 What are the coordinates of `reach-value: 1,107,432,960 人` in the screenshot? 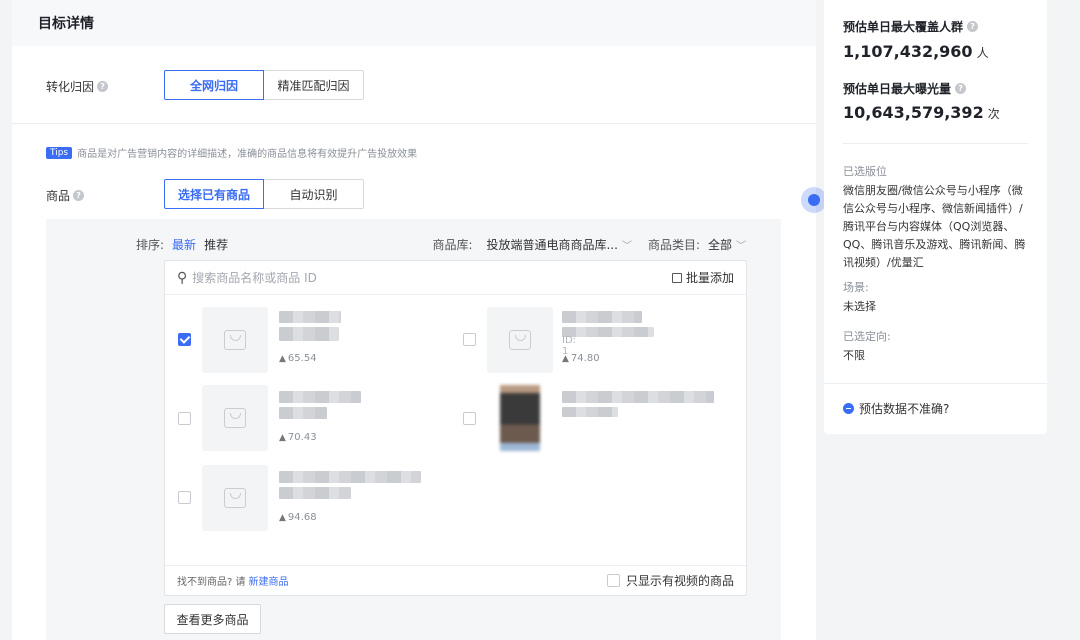 It's located at (916, 51).